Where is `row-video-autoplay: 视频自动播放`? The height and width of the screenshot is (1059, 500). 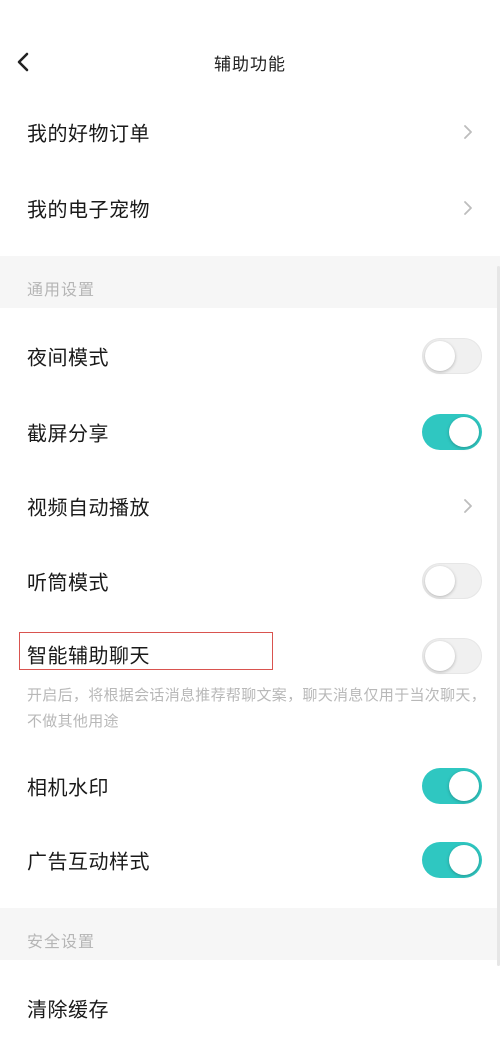
row-video-autoplay: 视频自动播放 is located at coordinates (250, 506).